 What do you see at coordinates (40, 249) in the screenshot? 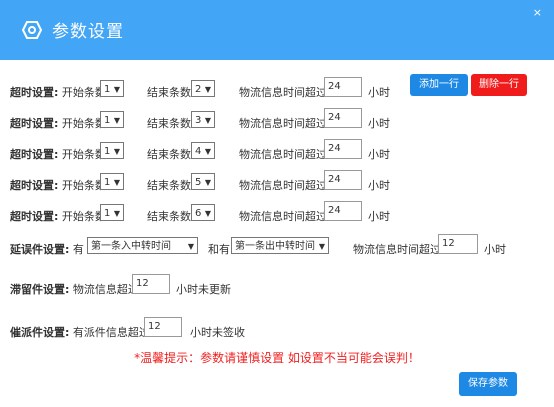
I see `delay-label: 延误件设置:` at bounding box center [40, 249].